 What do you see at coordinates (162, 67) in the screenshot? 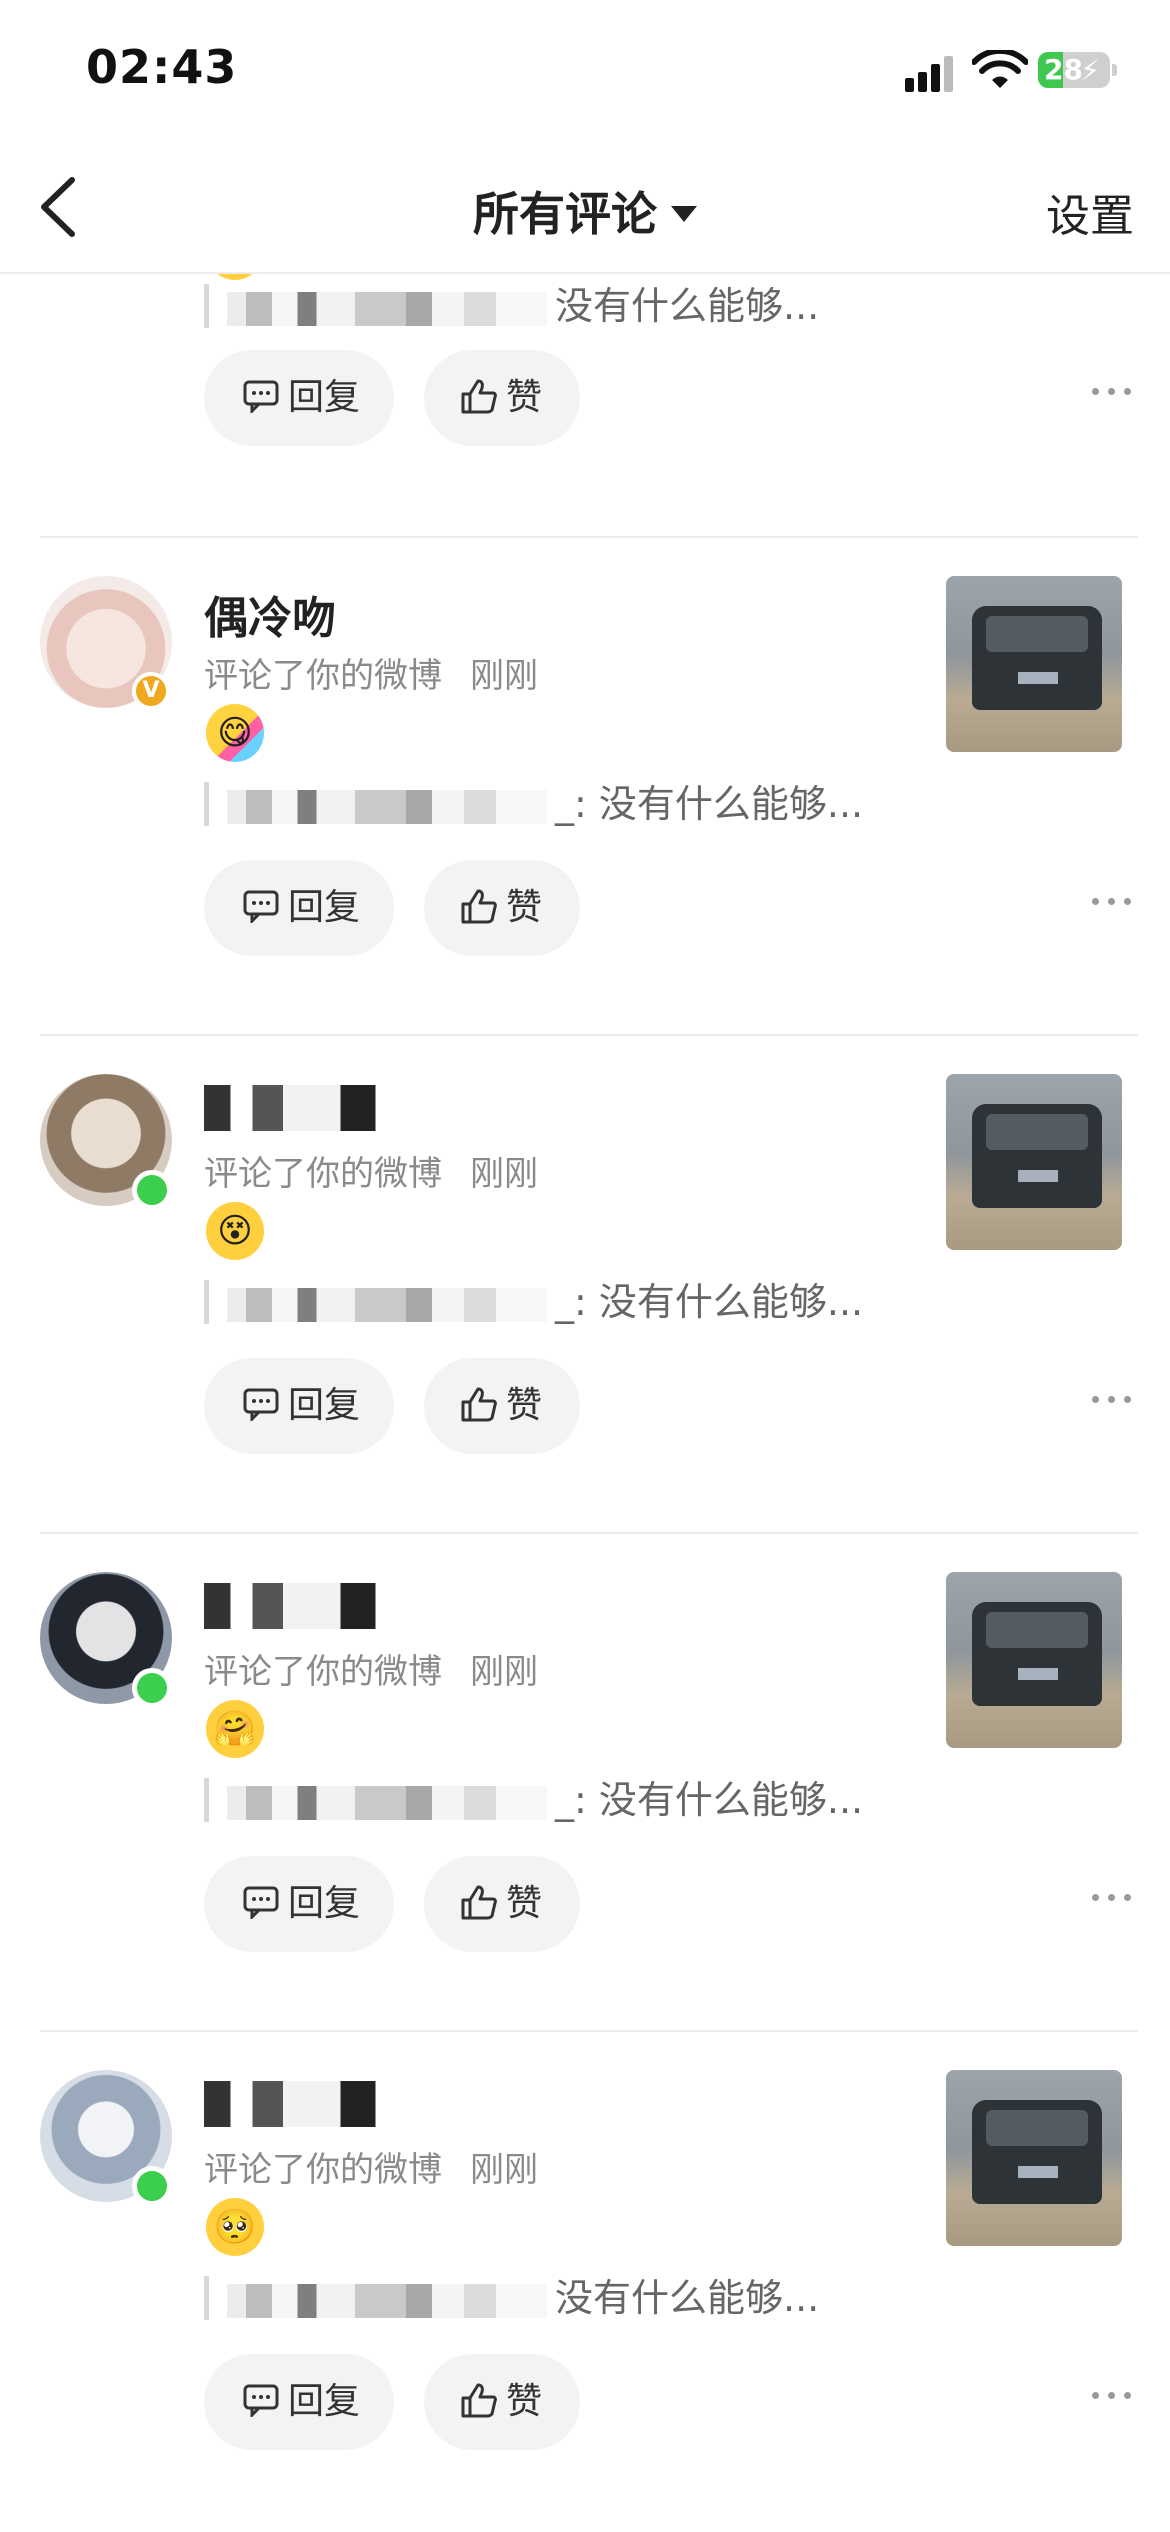
I see `status-time: 02:43` at bounding box center [162, 67].